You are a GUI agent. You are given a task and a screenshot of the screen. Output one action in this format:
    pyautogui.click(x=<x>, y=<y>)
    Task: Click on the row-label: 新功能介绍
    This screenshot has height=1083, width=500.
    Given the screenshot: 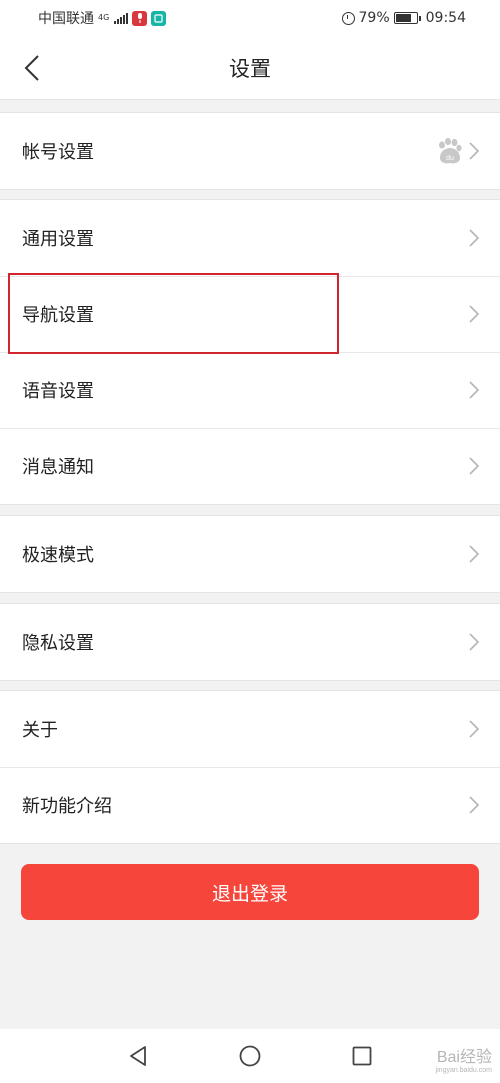 What is the action you would take?
    pyautogui.click(x=67, y=806)
    